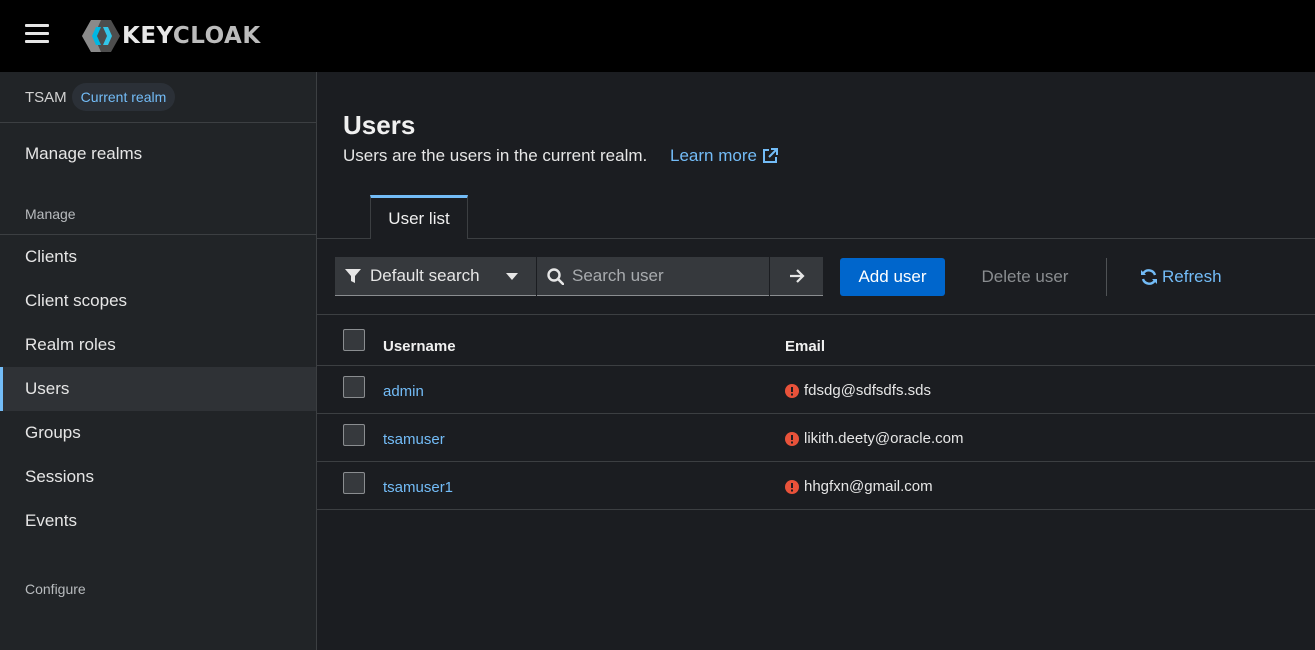 The height and width of the screenshot is (650, 1315). I want to click on section-label-configure: Configure, so click(55, 589).